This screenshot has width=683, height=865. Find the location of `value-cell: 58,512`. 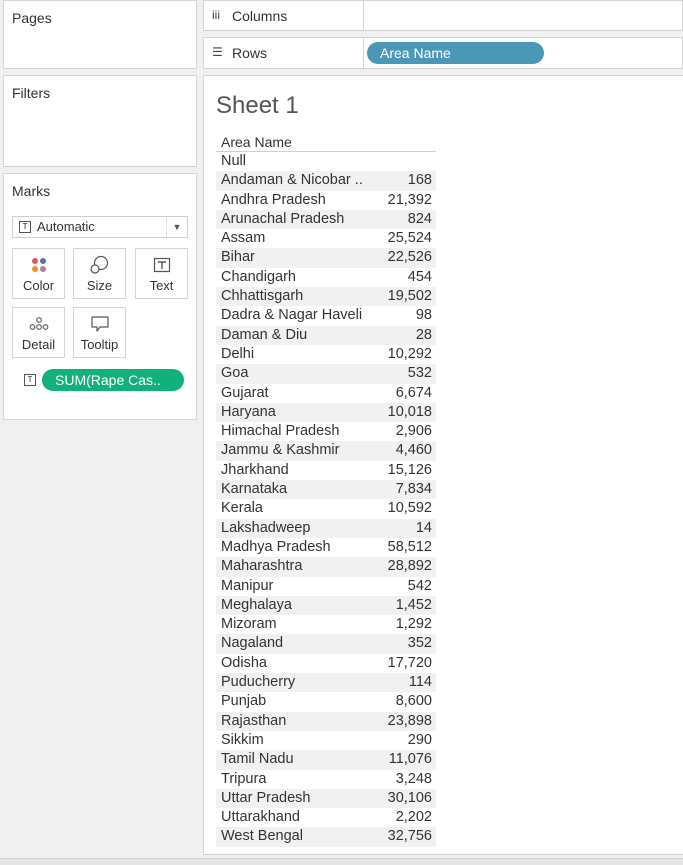

value-cell: 58,512 is located at coordinates (409, 546).